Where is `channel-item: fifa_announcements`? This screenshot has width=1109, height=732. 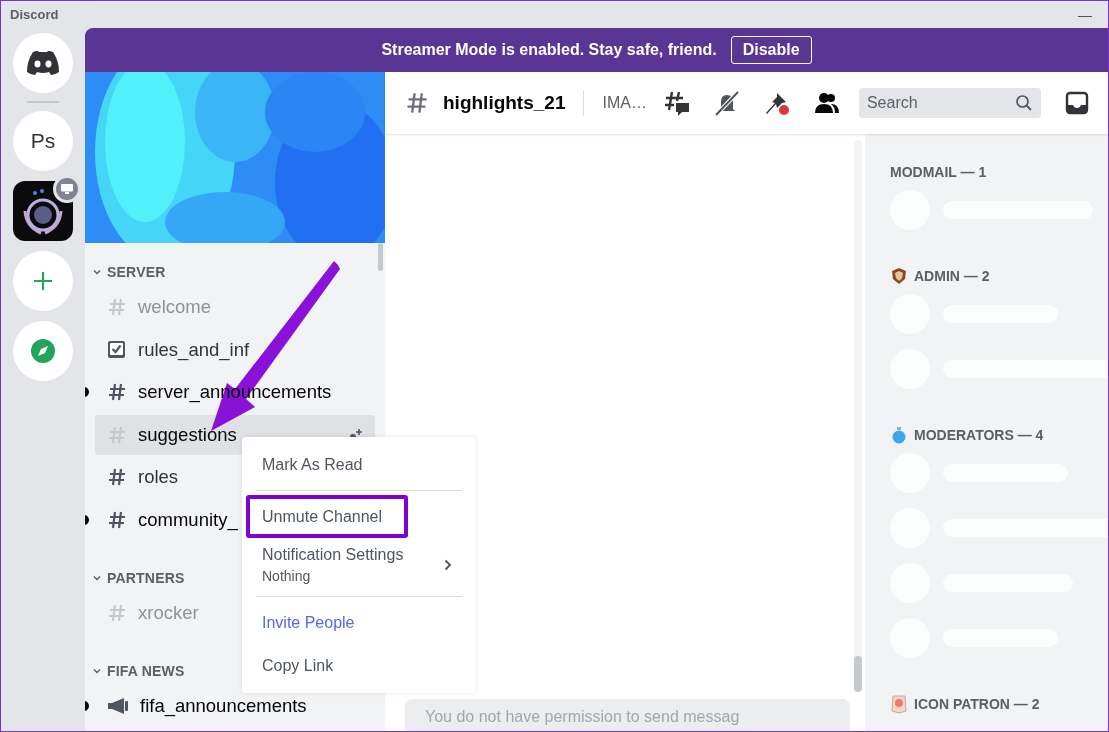
channel-item: fifa_announcements is located at coordinates (235, 705).